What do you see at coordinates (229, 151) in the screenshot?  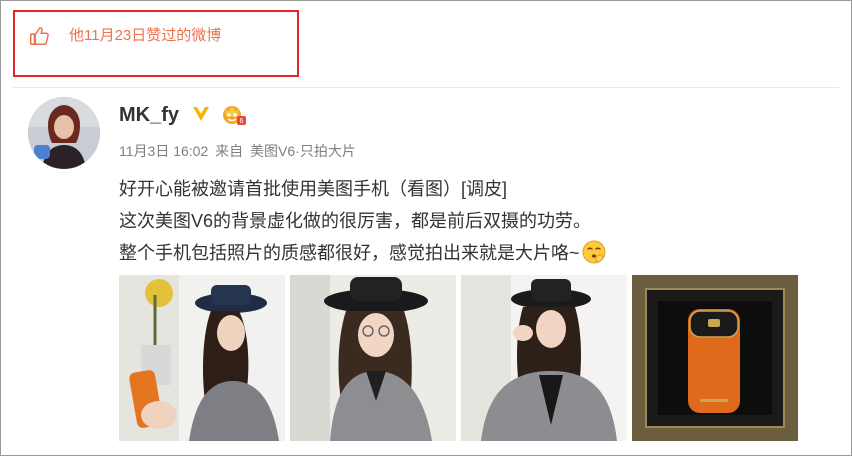 I see `source-prefix: 来自` at bounding box center [229, 151].